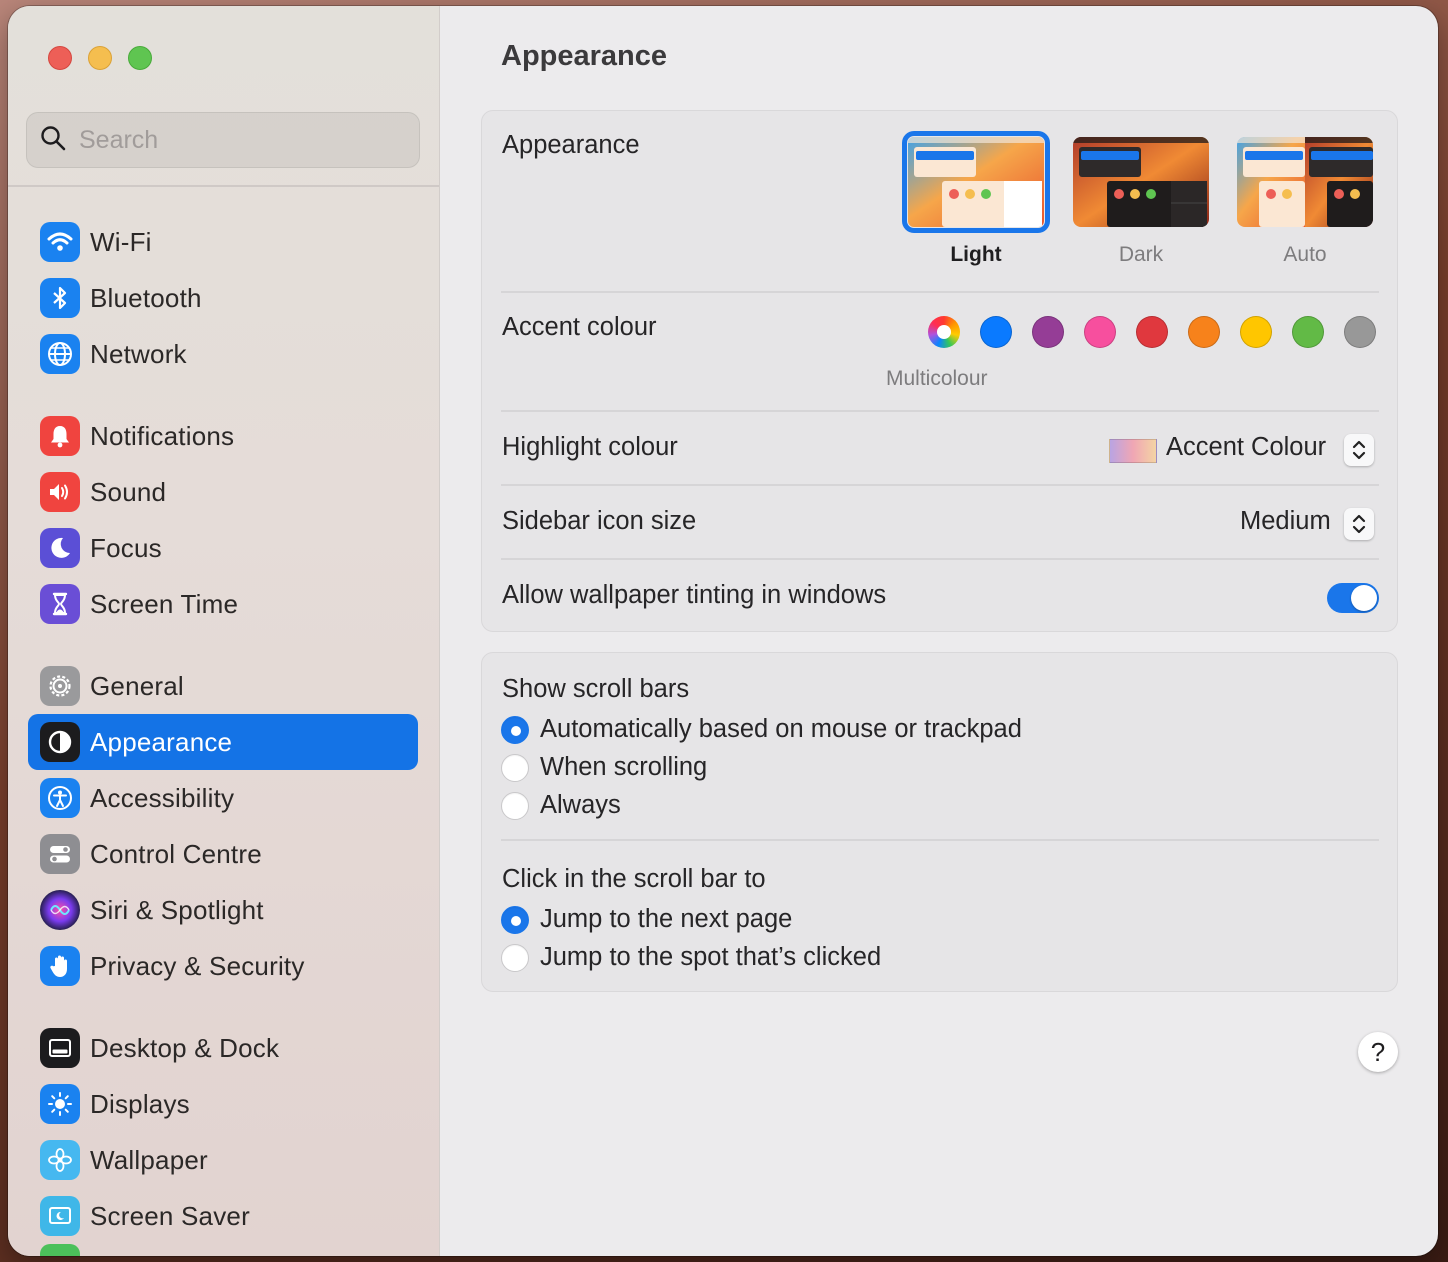  I want to click on sidebar-item-accessibility: Accessibility, so click(223, 798).